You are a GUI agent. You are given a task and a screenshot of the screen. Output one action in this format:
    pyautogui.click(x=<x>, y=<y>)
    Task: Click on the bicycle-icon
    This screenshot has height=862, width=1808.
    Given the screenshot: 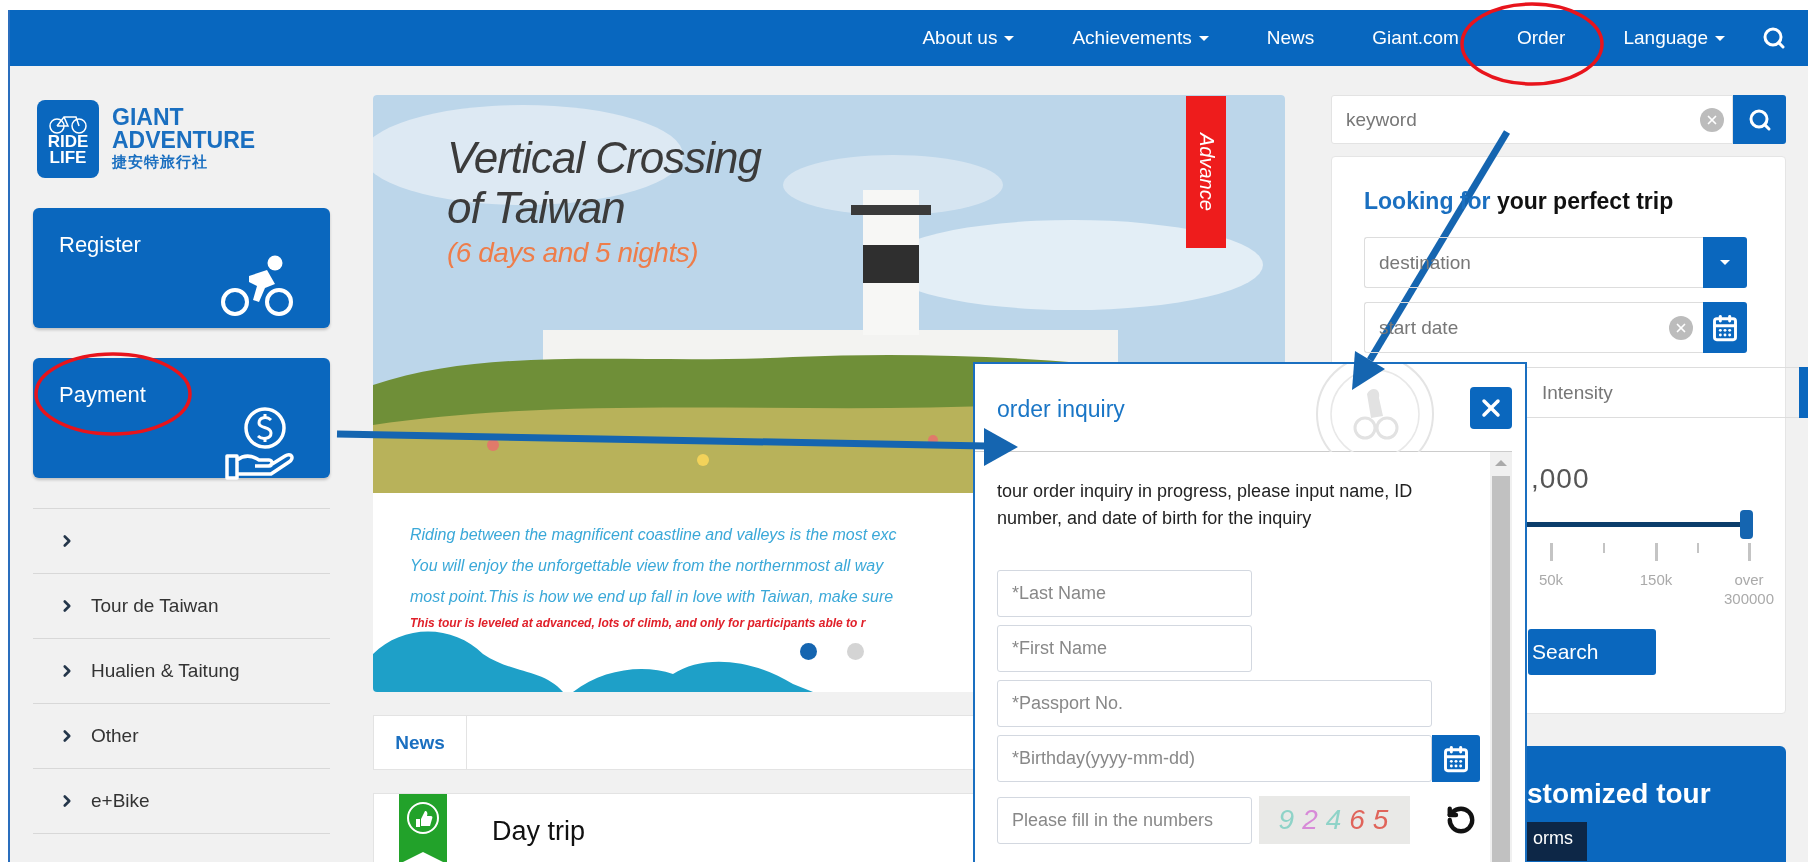 What is the action you would take?
    pyautogui.click(x=68, y=123)
    